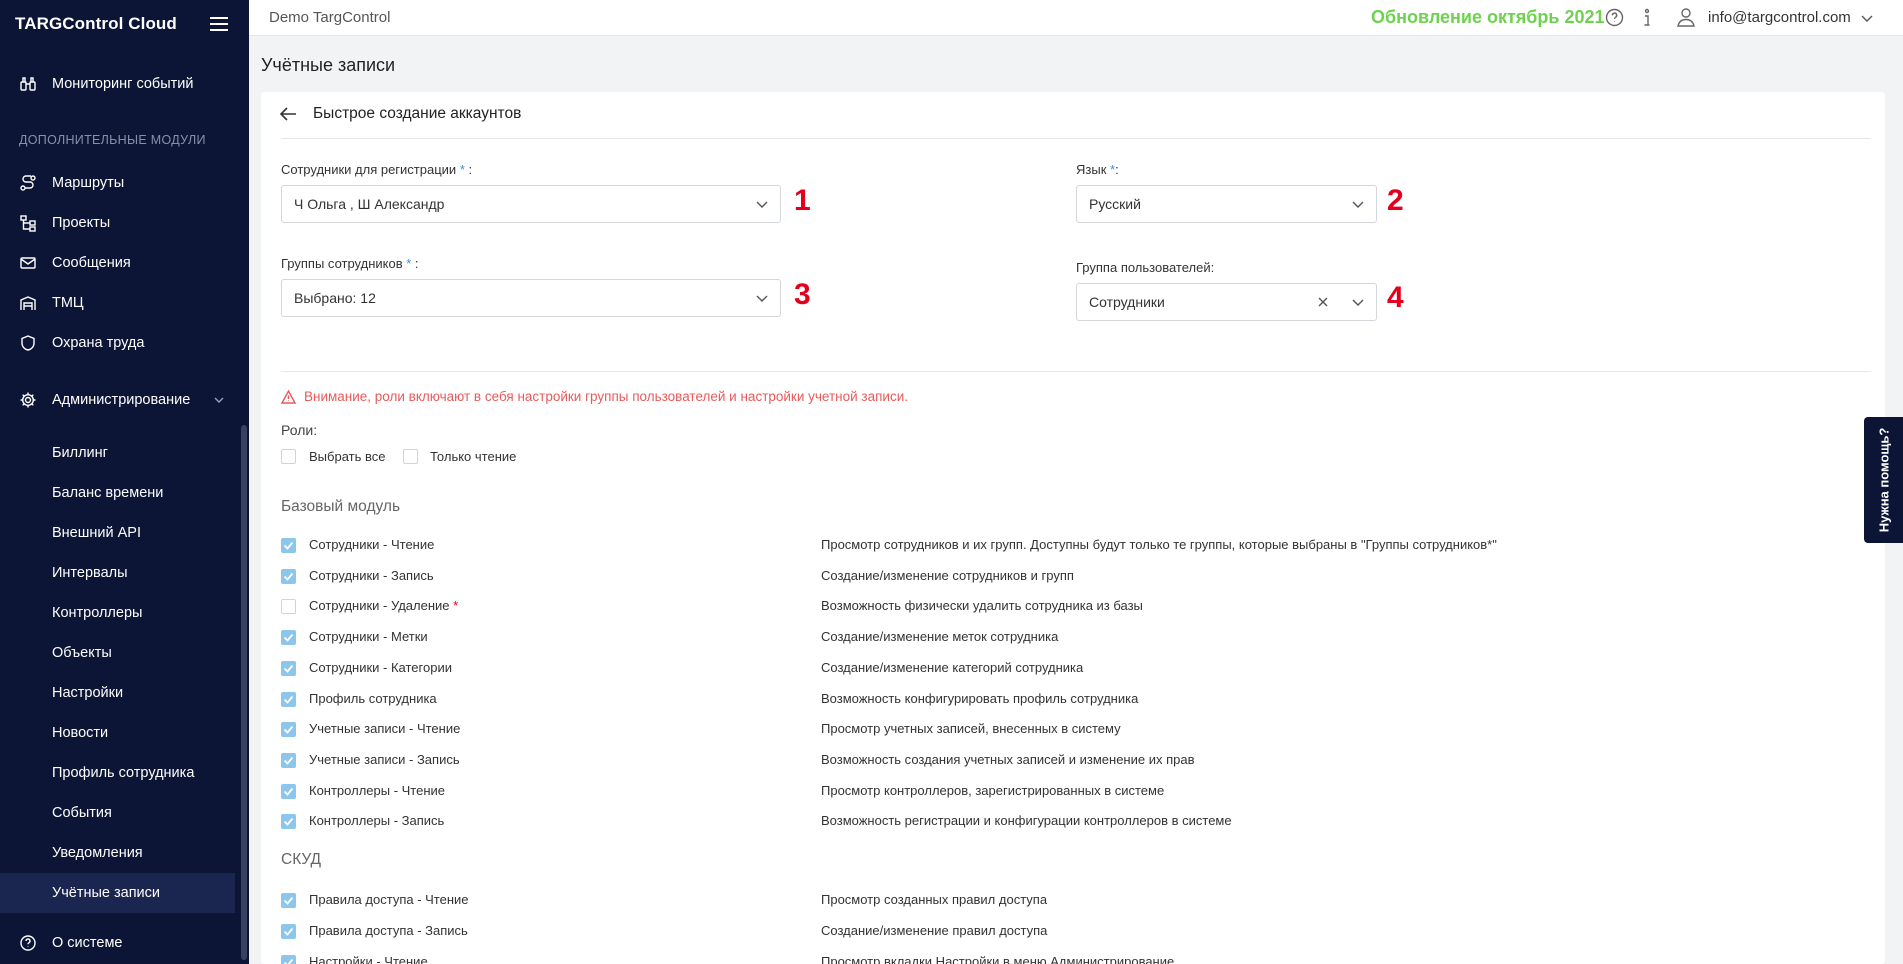 The height and width of the screenshot is (964, 1903). What do you see at coordinates (87, 943) in the screenshot?
I see `sidebar-item-label: О системе` at bounding box center [87, 943].